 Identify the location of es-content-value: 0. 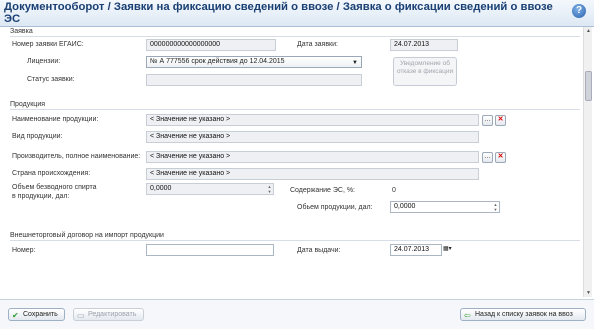
(394, 190).